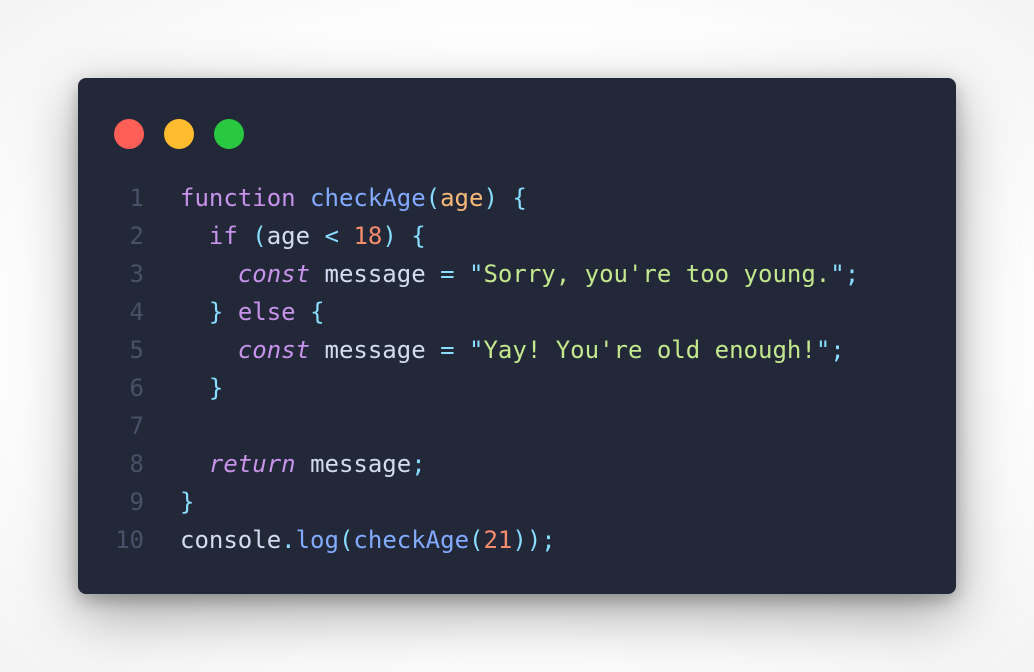 The width and height of the screenshot is (1034, 672). Describe the element at coordinates (136, 464) in the screenshot. I see `line-number: 8` at that location.